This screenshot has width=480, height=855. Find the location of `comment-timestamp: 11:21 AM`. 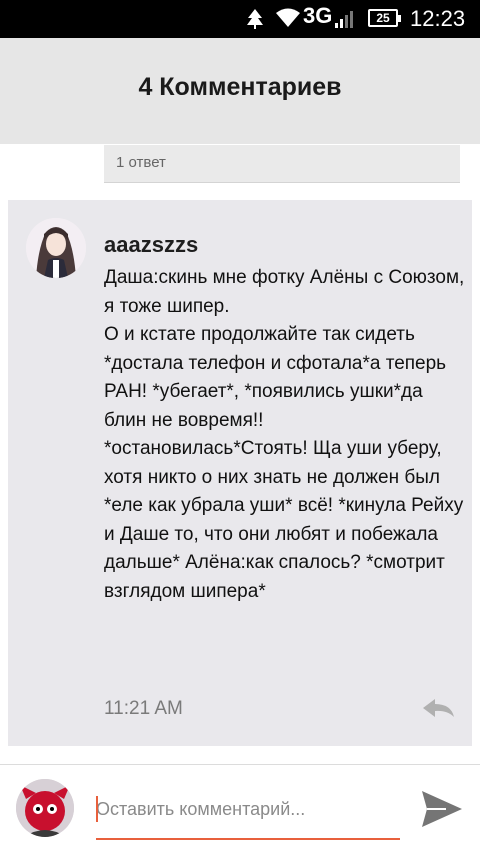

comment-timestamp: 11:21 AM is located at coordinates (143, 708).